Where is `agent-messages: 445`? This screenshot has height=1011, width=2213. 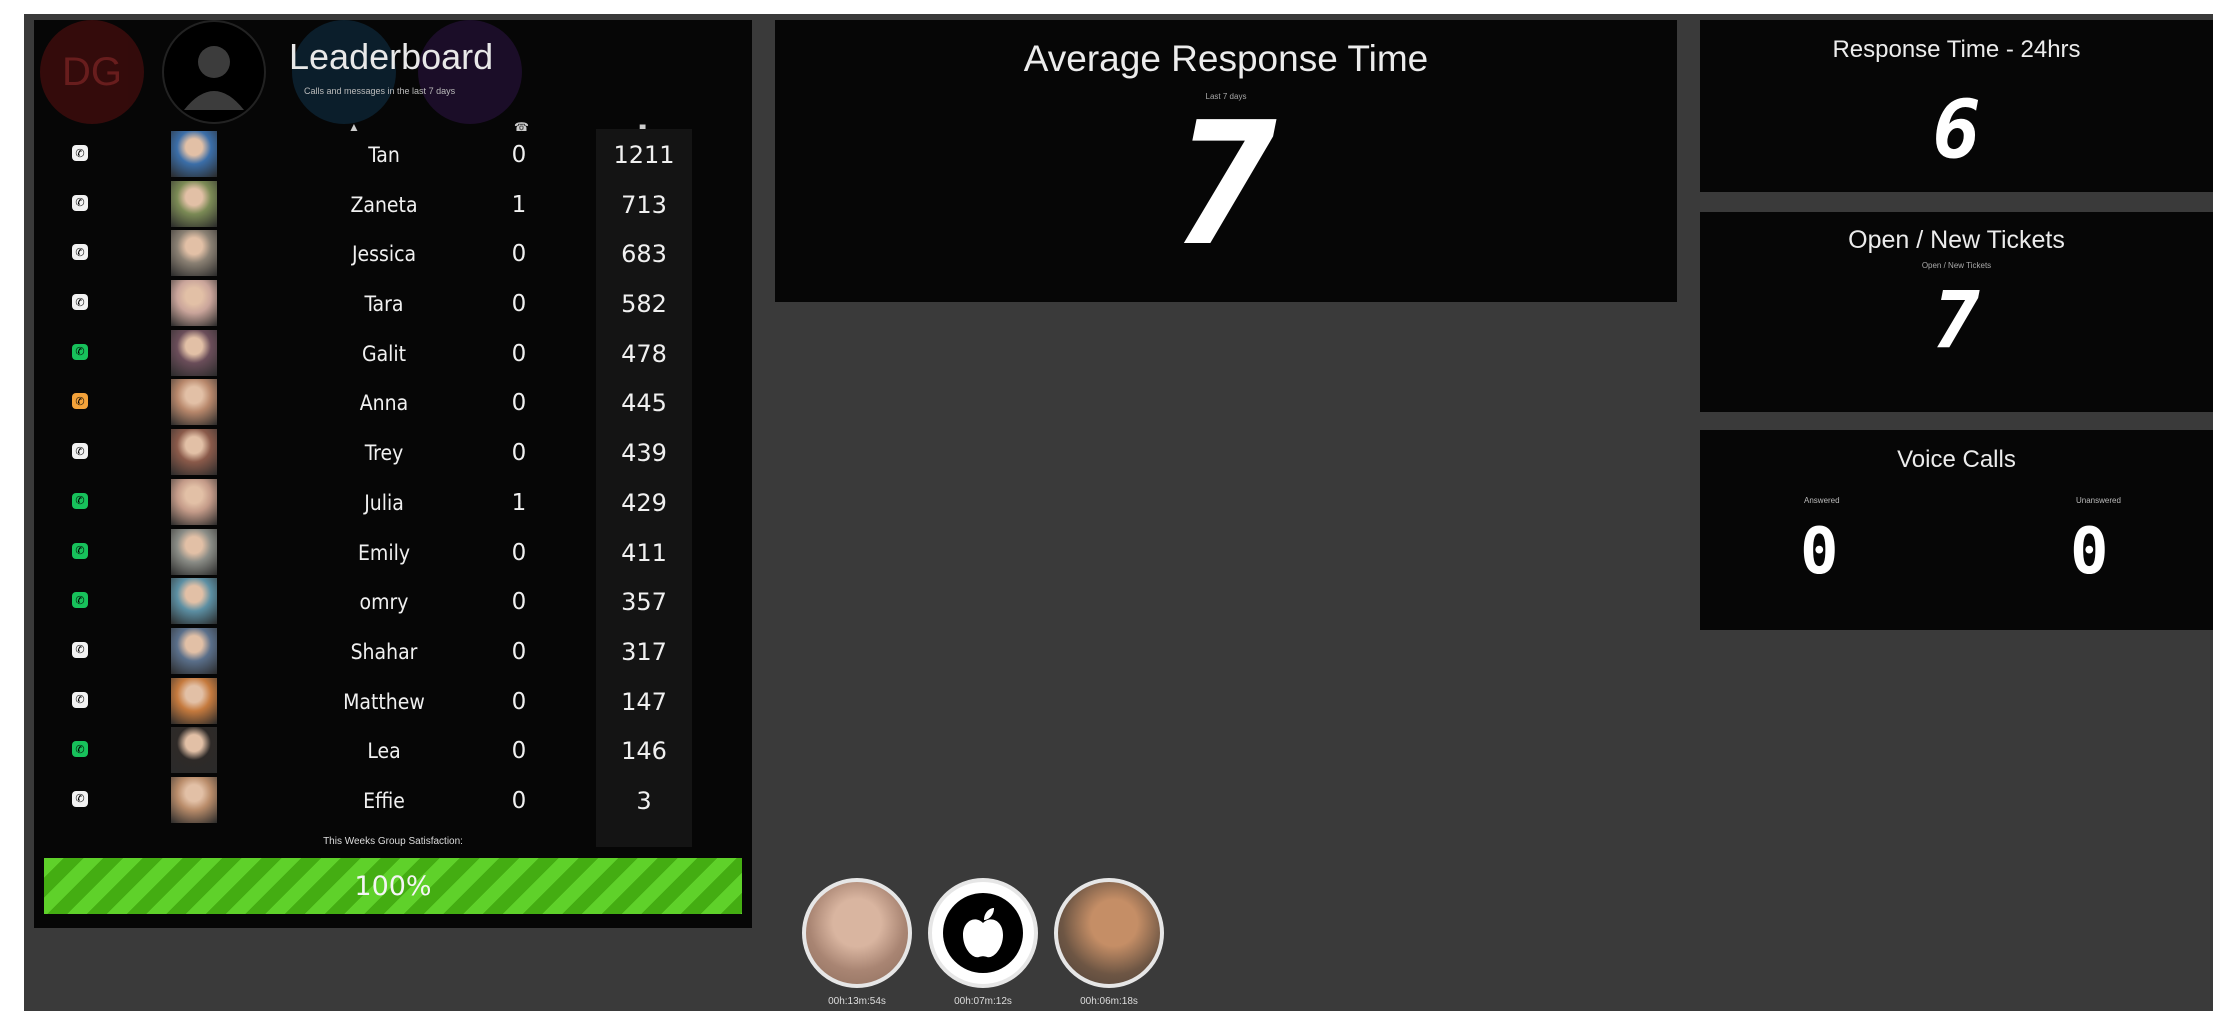 agent-messages: 445 is located at coordinates (644, 403).